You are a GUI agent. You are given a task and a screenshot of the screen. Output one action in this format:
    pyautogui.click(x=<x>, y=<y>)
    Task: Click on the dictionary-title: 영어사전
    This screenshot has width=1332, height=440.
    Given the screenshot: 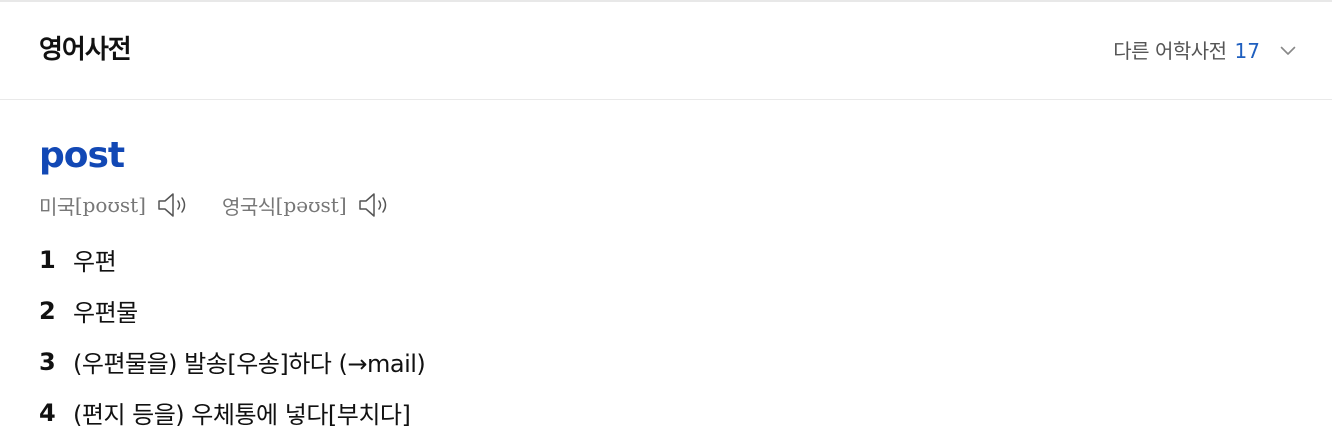 What is the action you would take?
    pyautogui.click(x=85, y=50)
    